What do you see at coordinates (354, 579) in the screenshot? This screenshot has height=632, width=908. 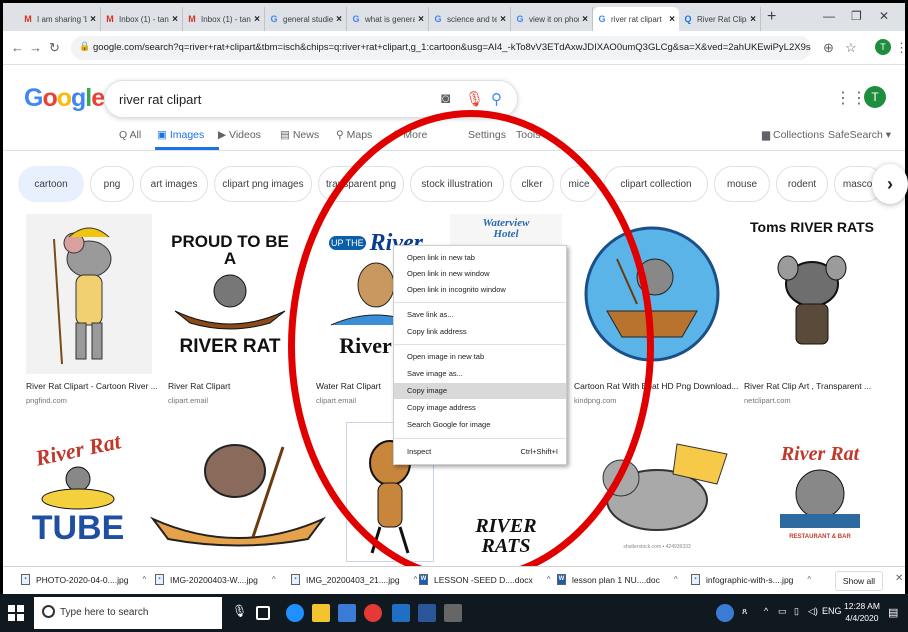 I see `download-item: ▪ IMG_20200403_21....jpg ^` at bounding box center [354, 579].